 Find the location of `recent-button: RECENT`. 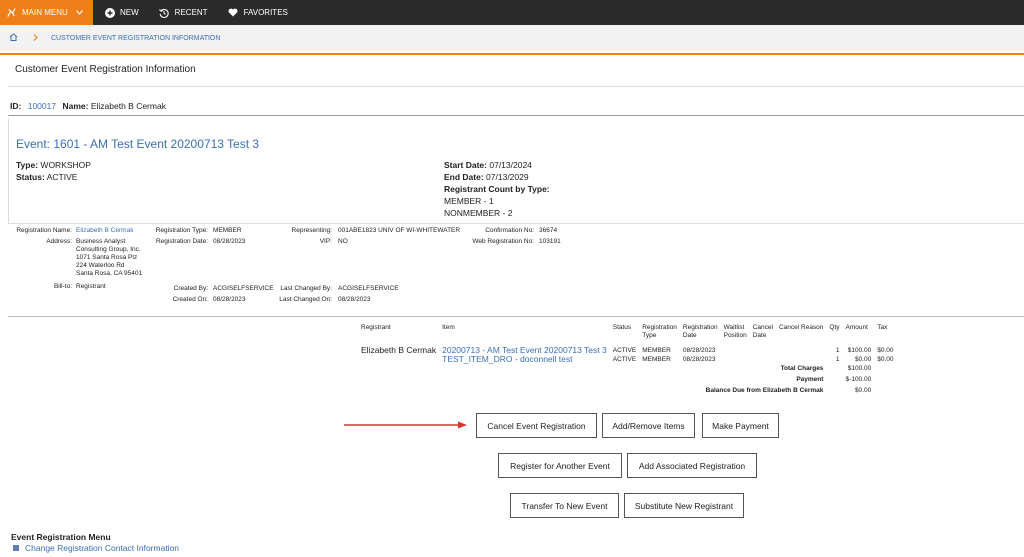

recent-button: RECENT is located at coordinates (183, 12).